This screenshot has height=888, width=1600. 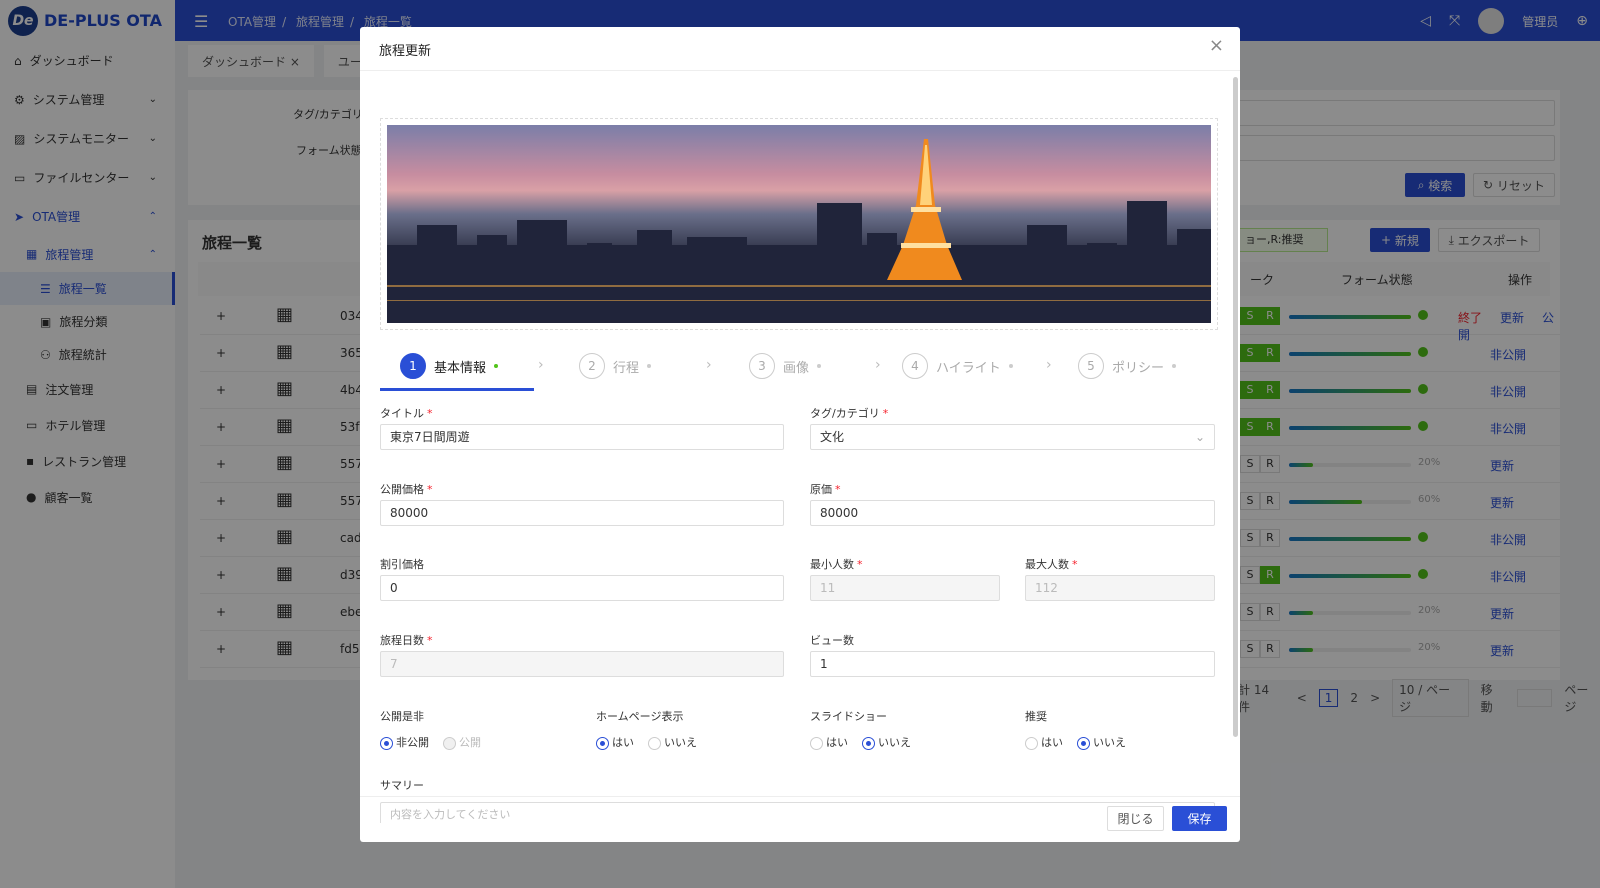 I want to click on cost-input: 80000, so click(x=1012, y=513).